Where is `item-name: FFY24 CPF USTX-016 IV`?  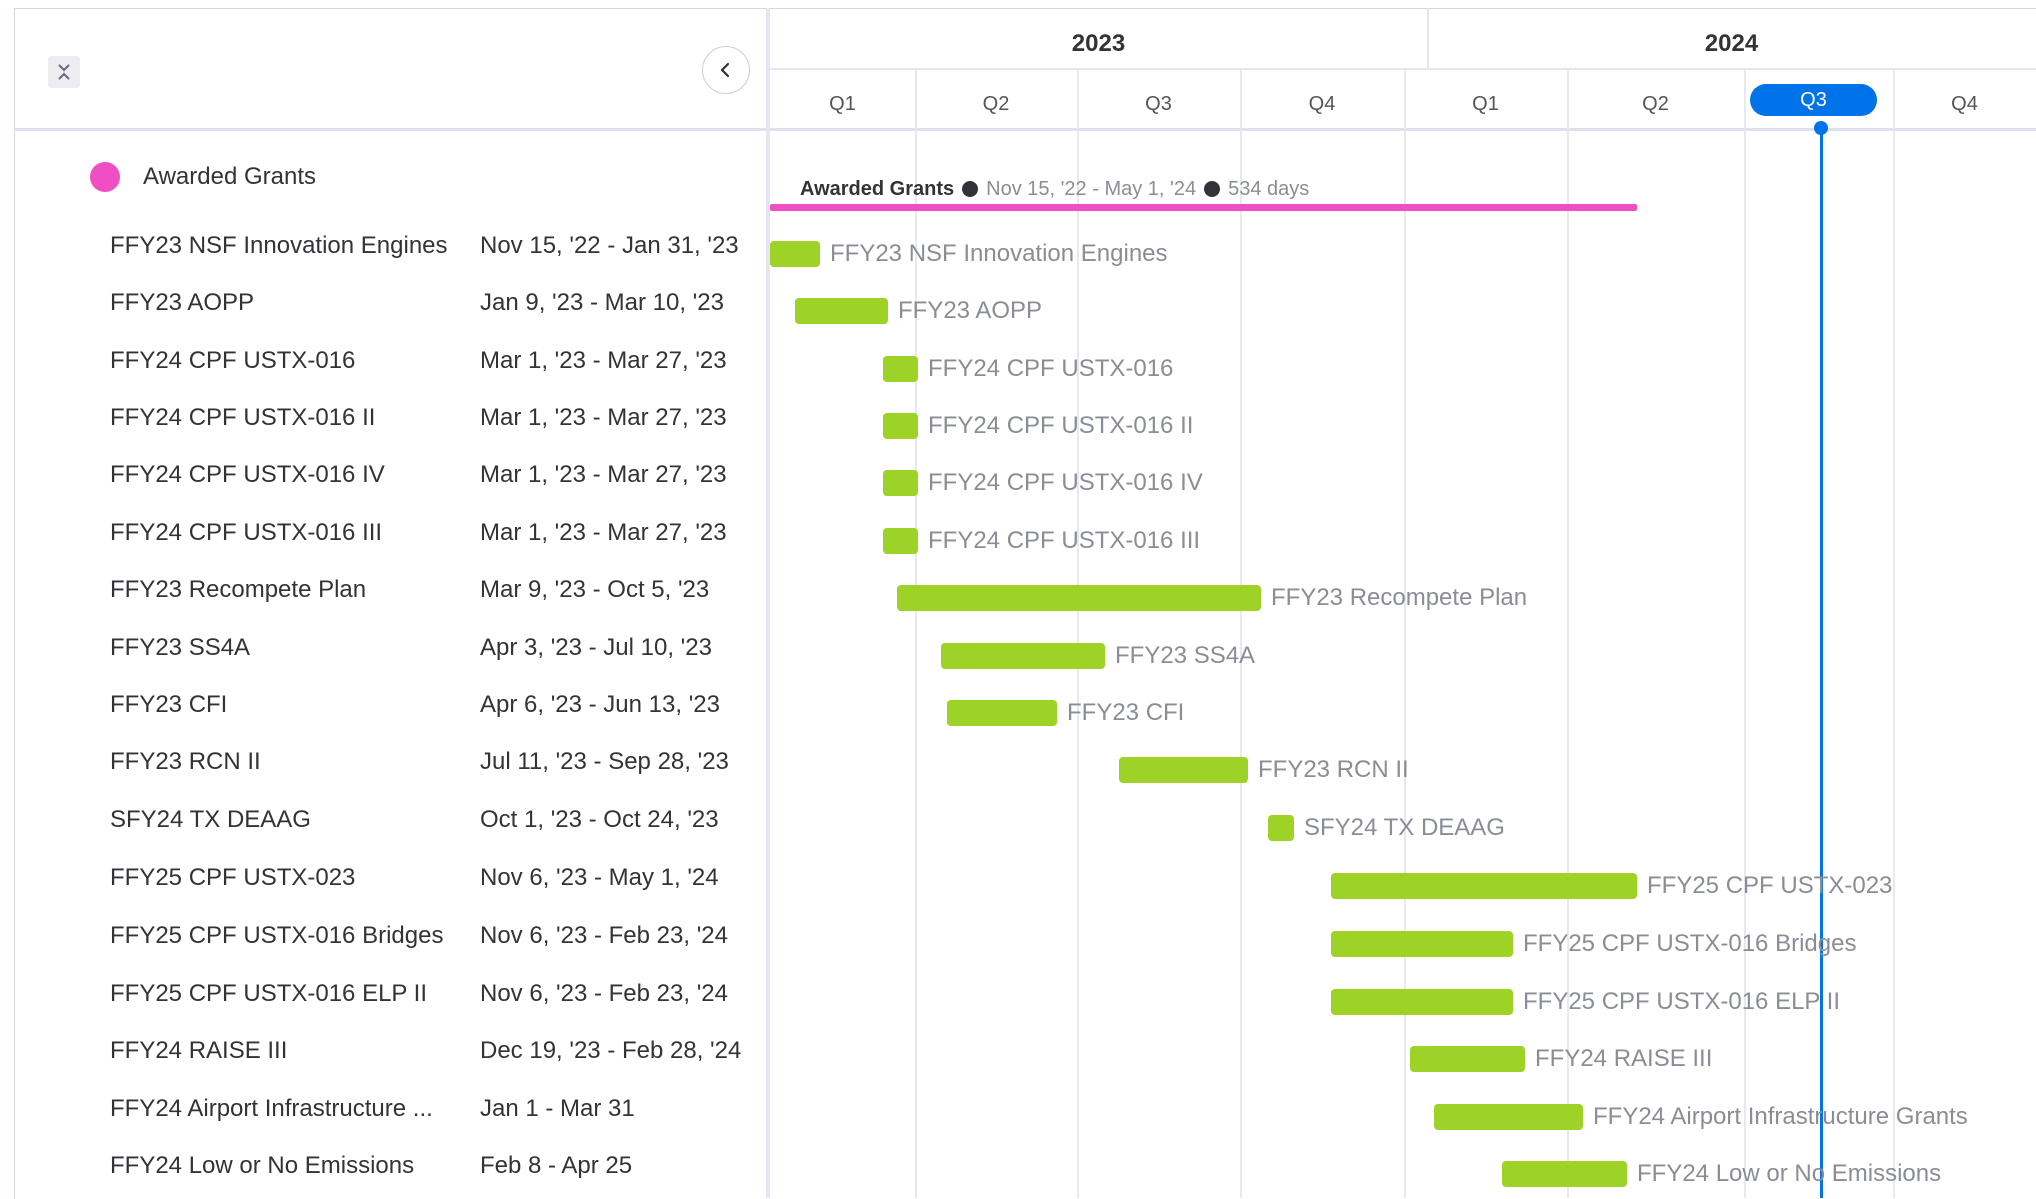 item-name: FFY24 CPF USTX-016 IV is located at coordinates (247, 475).